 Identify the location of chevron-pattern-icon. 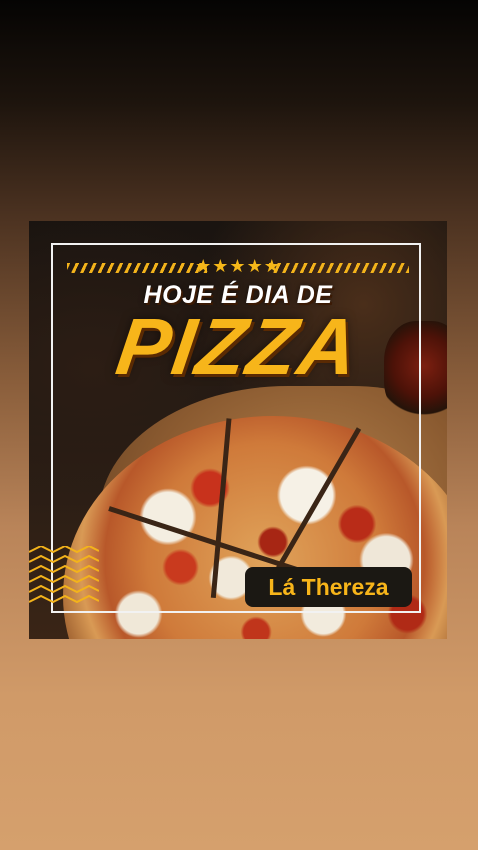
(64, 575).